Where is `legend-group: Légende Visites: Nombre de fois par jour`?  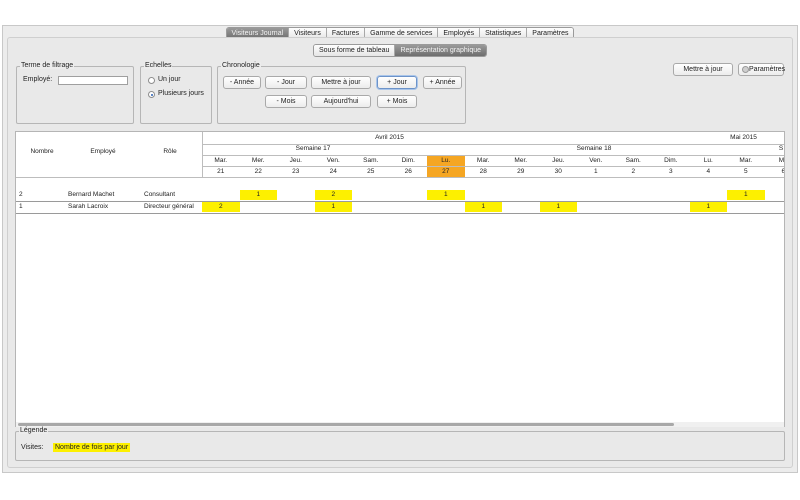
legend-group: Légende Visites: Nombre de fois par jour is located at coordinates (400, 444).